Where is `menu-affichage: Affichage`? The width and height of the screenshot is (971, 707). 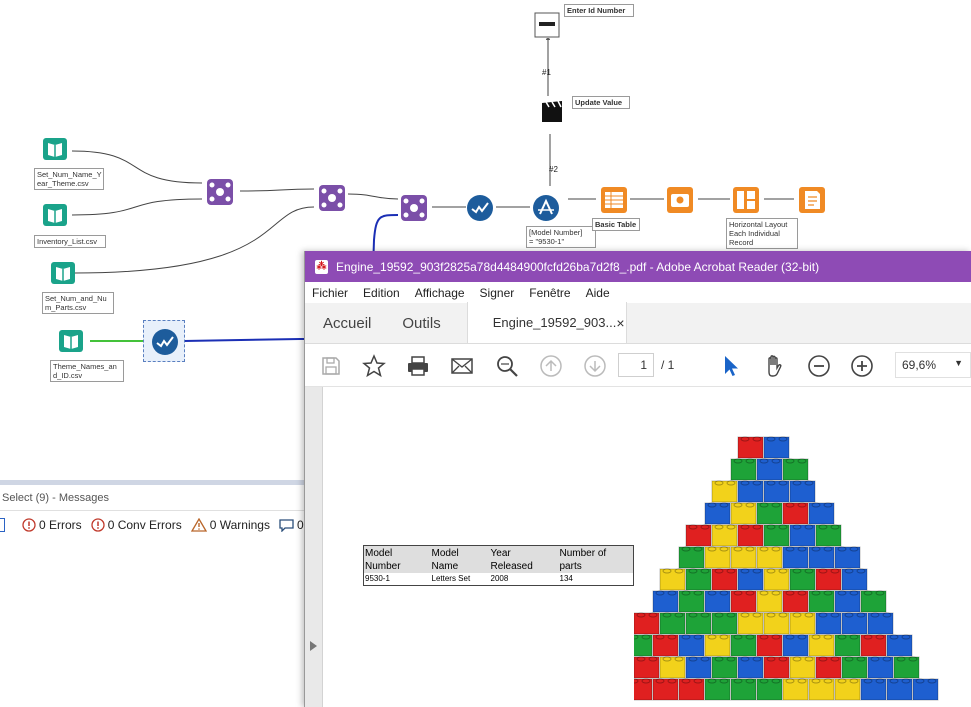 menu-affichage: Affichage is located at coordinates (440, 293).